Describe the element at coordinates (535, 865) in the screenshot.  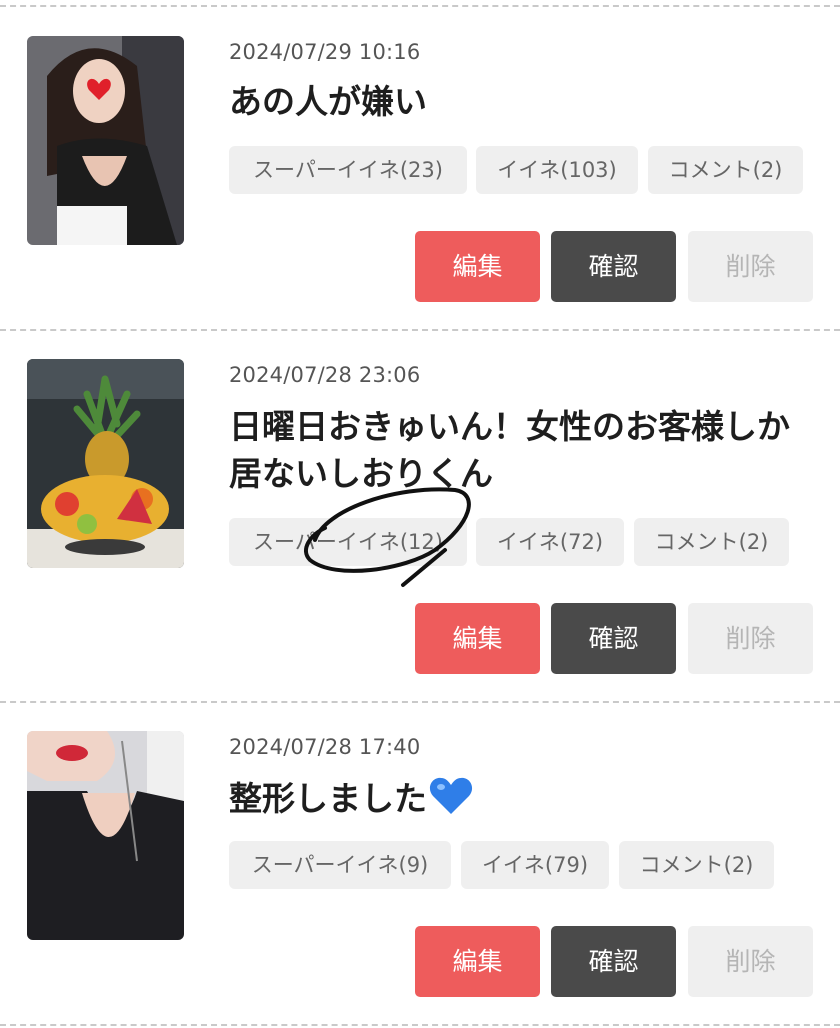
I see `like-count: イイネ(79)` at that location.